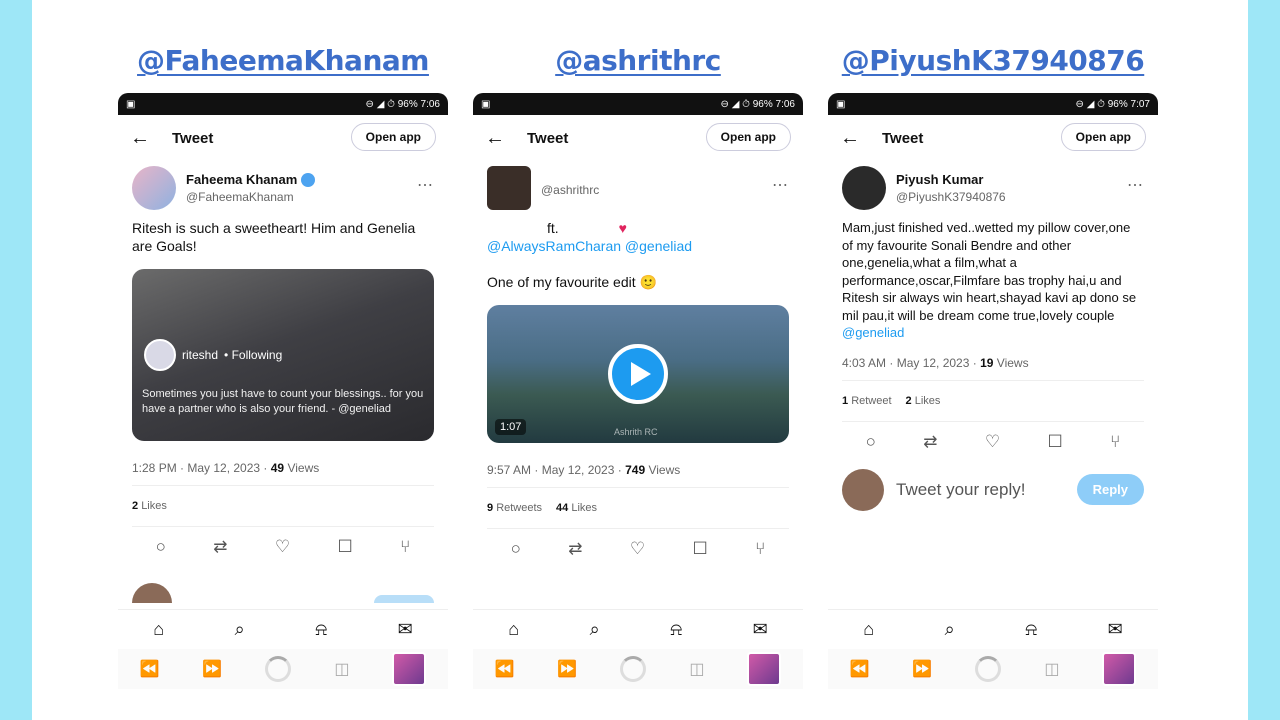 This screenshot has height=720, width=1280. What do you see at coordinates (638, 246) in the screenshot?
I see `tweet-mentions: @AlwaysRamCharan @geneliad` at bounding box center [638, 246].